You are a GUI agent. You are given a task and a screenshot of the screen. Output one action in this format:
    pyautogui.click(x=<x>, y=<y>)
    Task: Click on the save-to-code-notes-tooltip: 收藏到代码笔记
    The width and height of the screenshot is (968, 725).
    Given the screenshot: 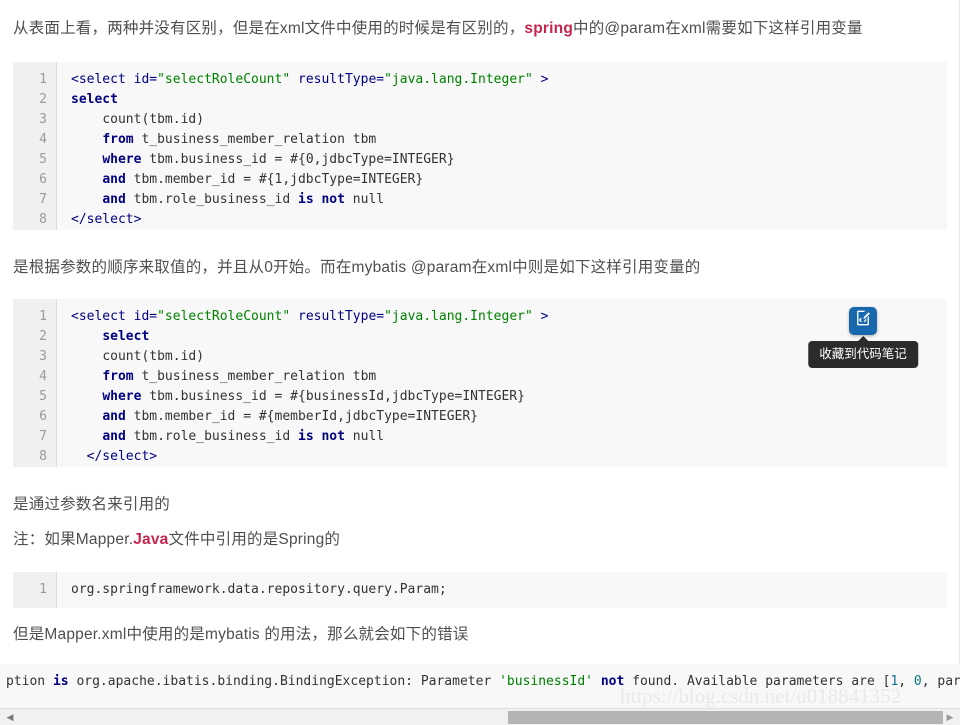 What is the action you would take?
    pyautogui.click(x=863, y=355)
    